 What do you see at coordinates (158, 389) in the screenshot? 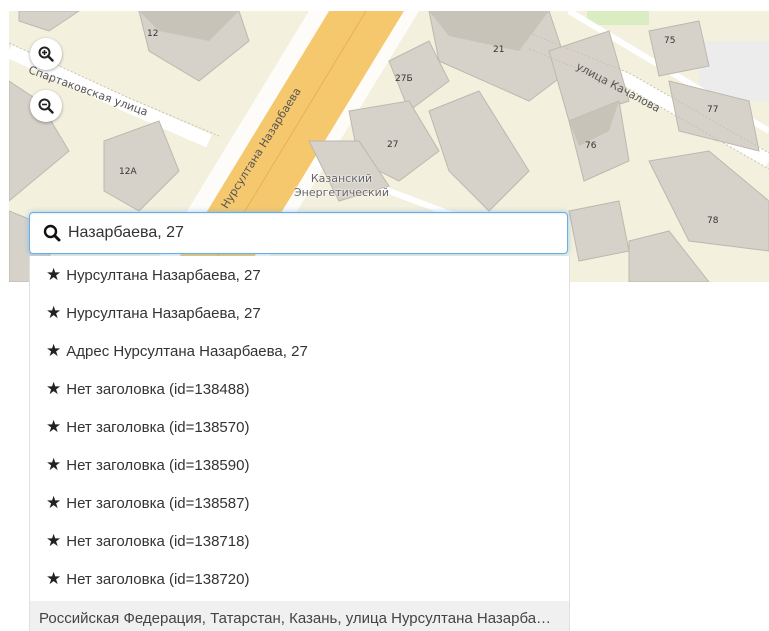
I see `suggestion-label: Нет заголовка (id=138488)` at bounding box center [158, 389].